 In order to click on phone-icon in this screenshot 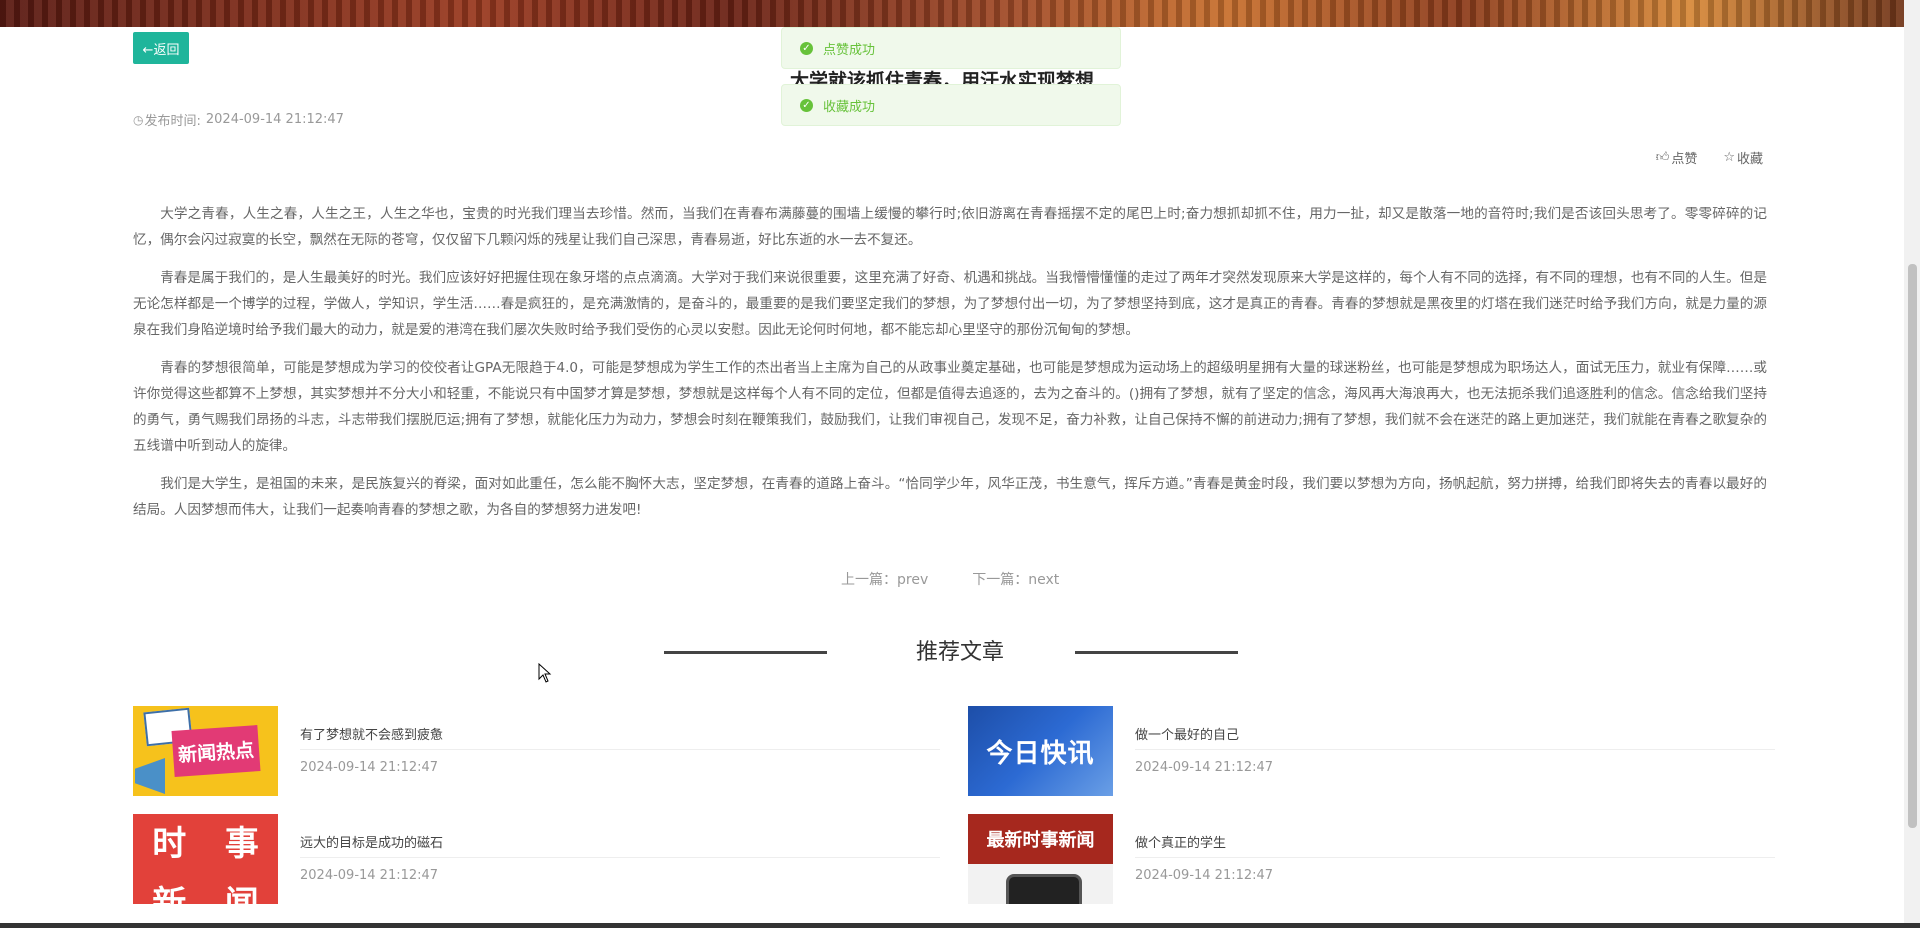, I will do `click(1044, 889)`.